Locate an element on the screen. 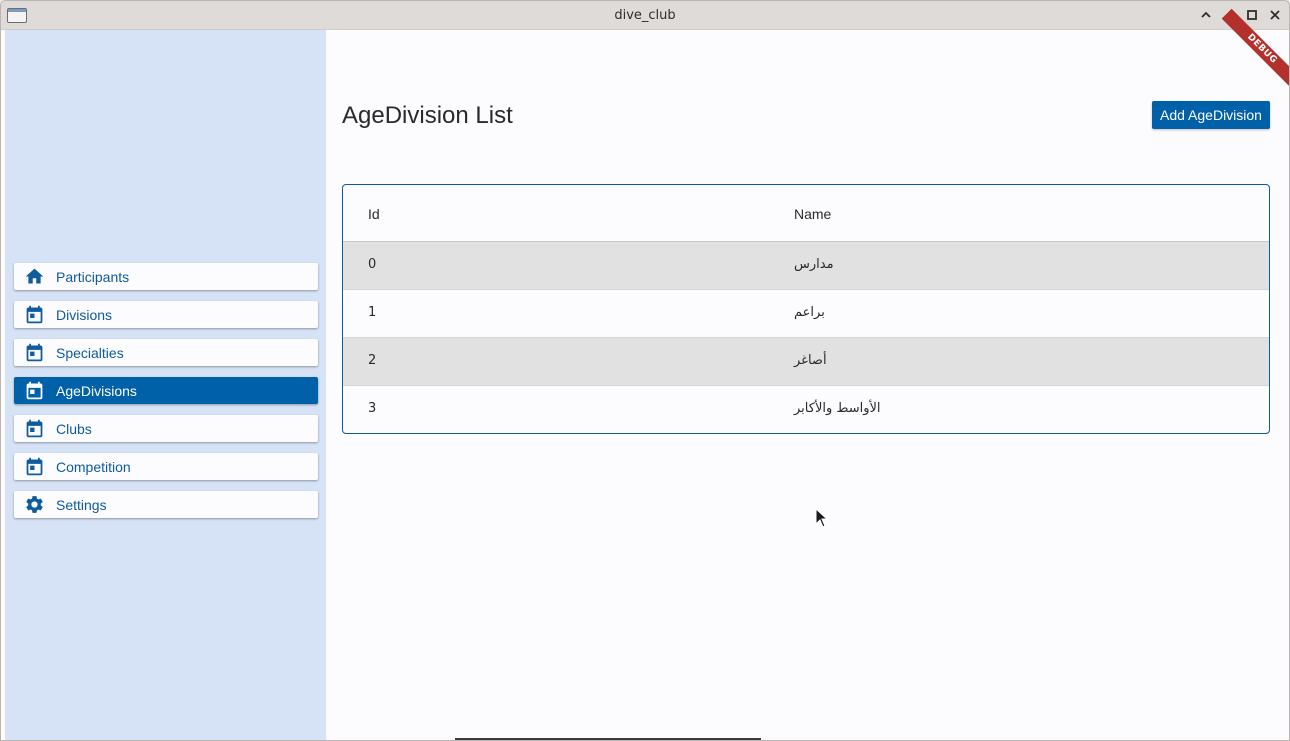  cell-id: 2 is located at coordinates (372, 360).